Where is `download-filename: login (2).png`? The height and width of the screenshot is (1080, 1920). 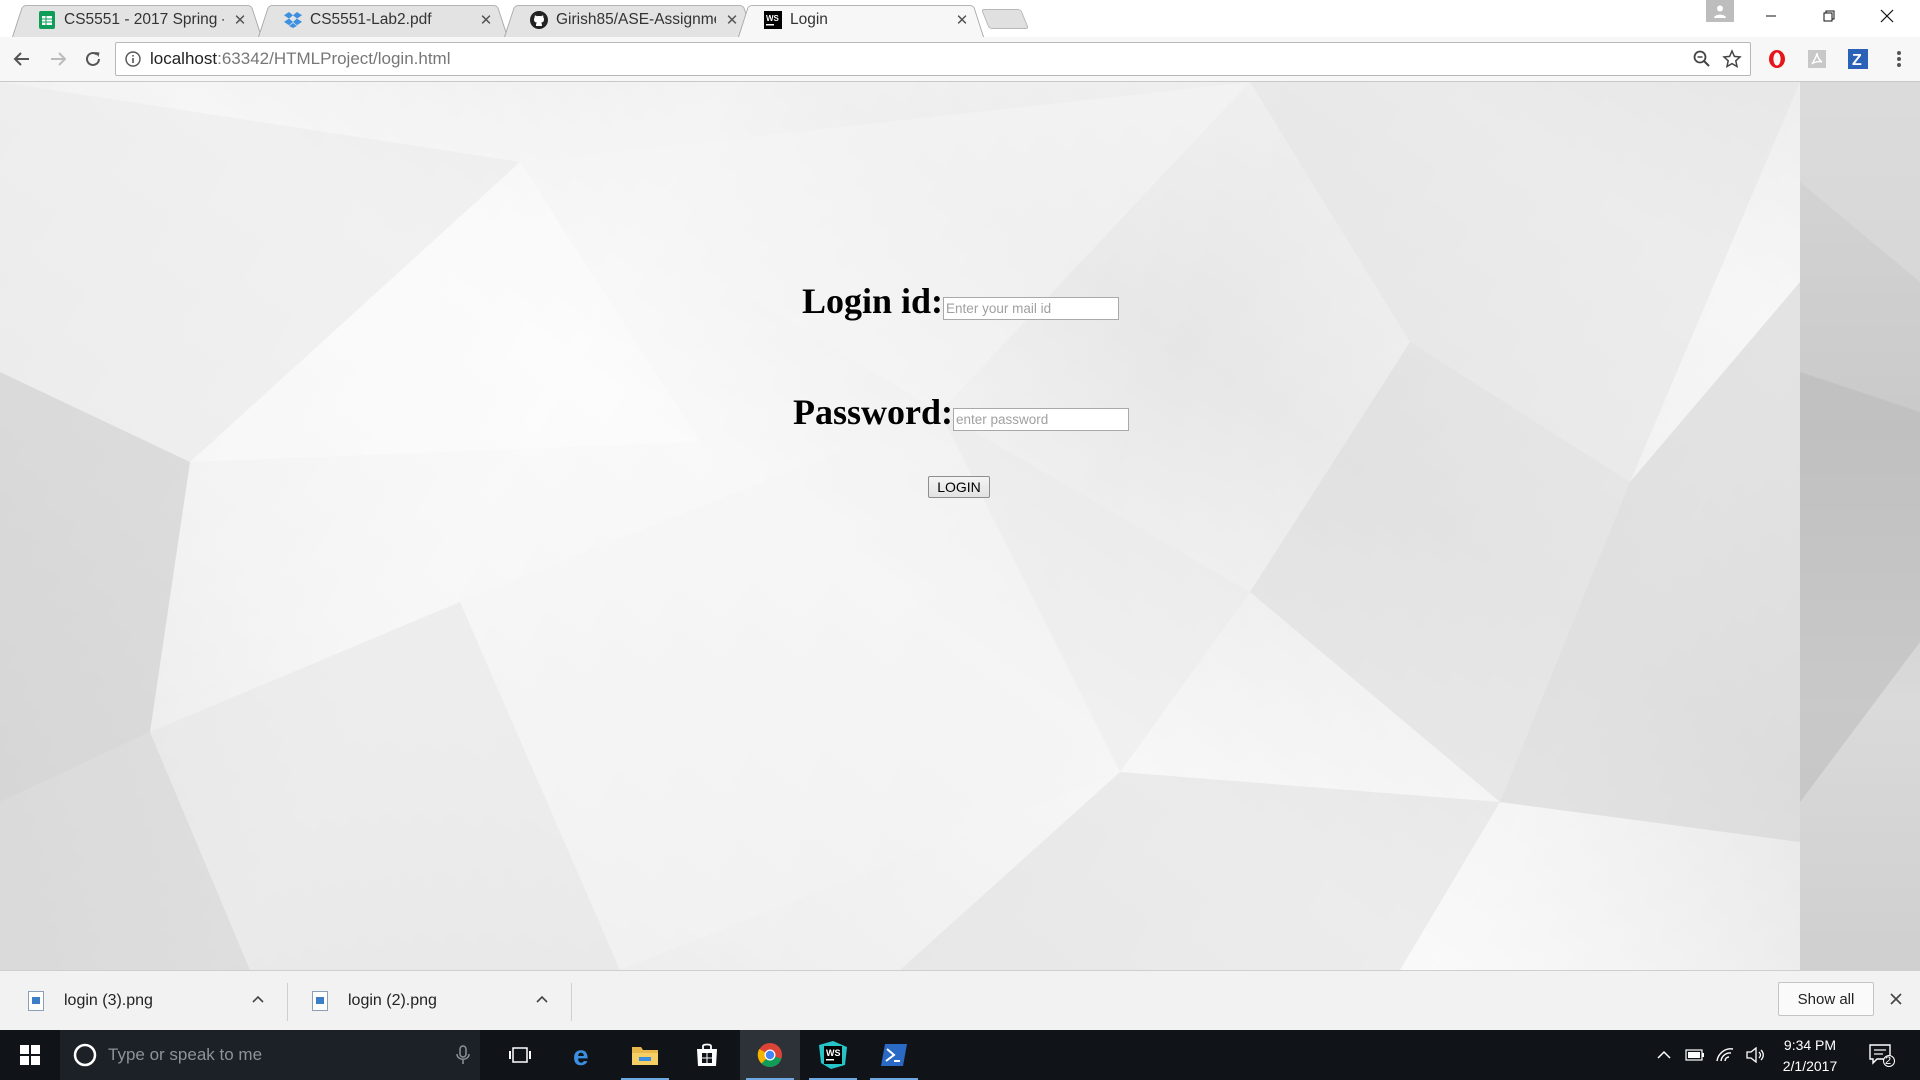
download-filename: login (2).png is located at coordinates (392, 1000).